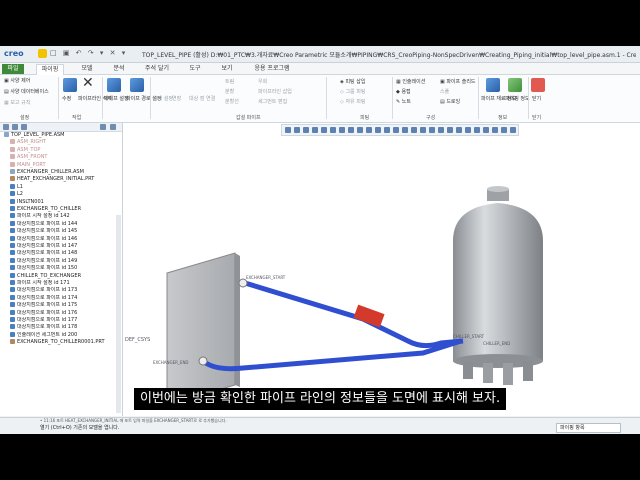 The height and width of the screenshot is (480, 640). I want to click on tree-item: L1, so click(64, 187).